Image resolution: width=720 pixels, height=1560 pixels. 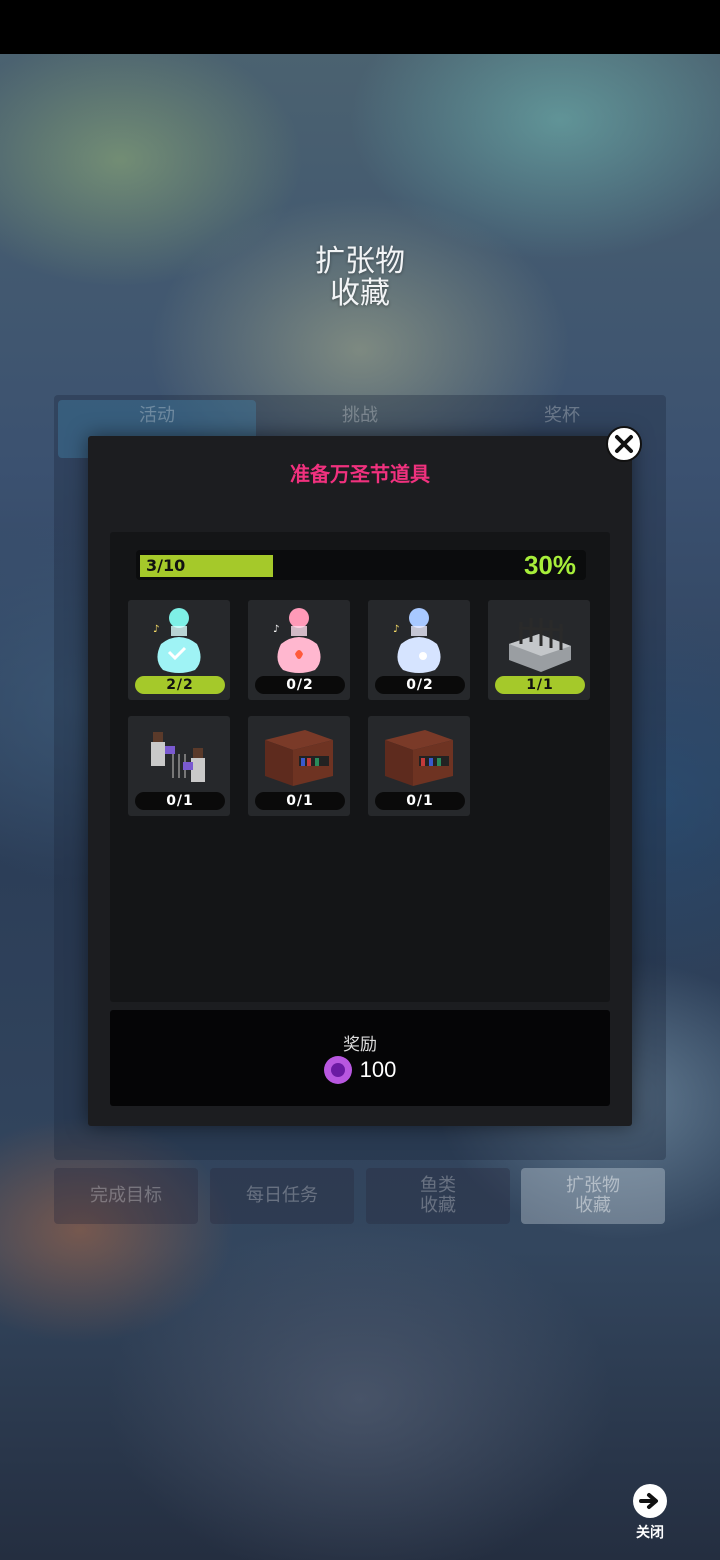 I want to click on tab-trophy-label: 奖杯, so click(x=562, y=415).